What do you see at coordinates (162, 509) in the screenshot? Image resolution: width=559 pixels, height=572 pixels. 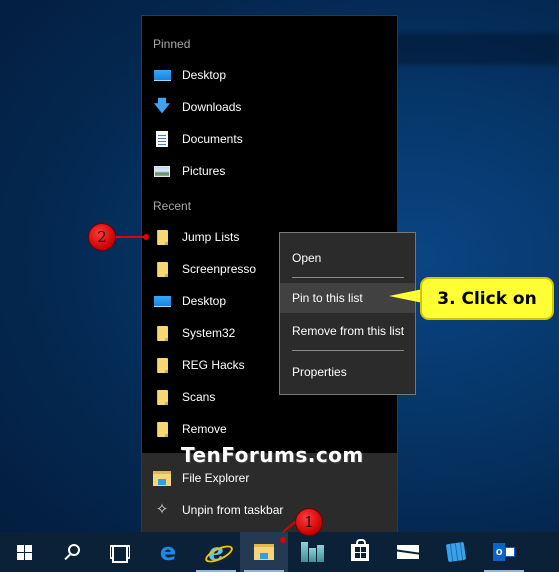 I see `unpin-icon: ✧` at bounding box center [162, 509].